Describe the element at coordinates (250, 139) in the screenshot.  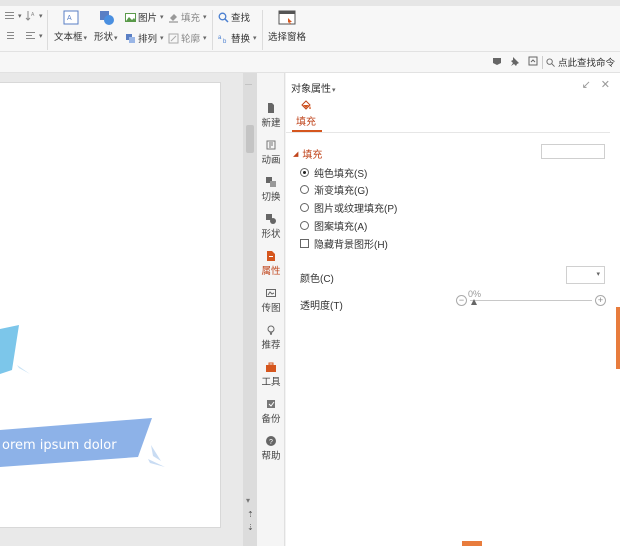
I see `scrollbar-thumb` at that location.